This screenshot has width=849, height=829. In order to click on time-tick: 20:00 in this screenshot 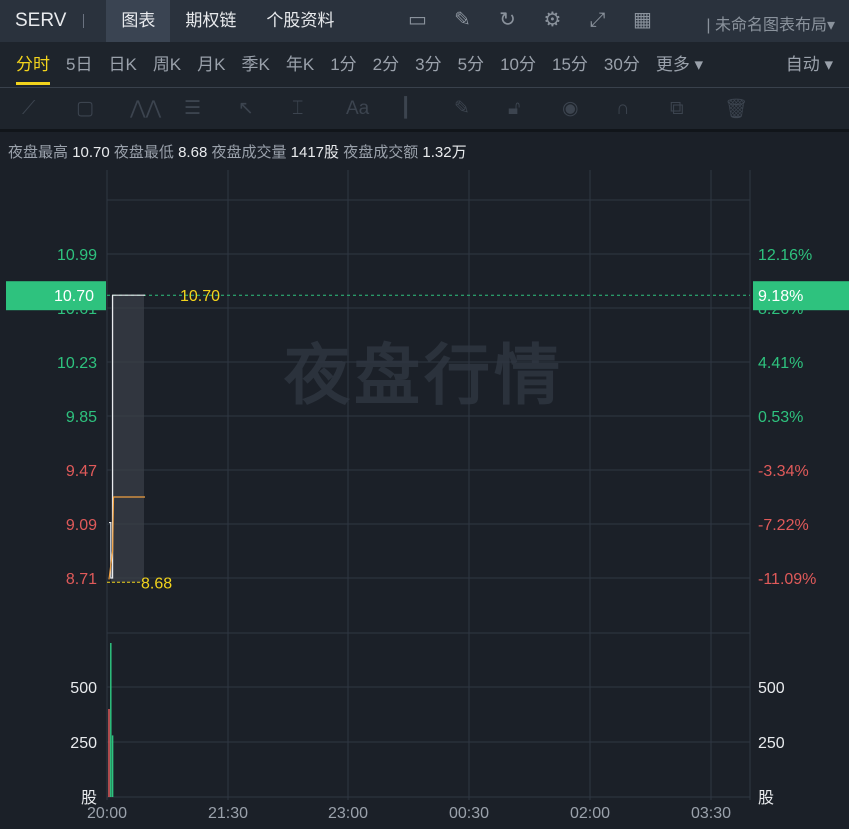, I will do `click(107, 813)`.